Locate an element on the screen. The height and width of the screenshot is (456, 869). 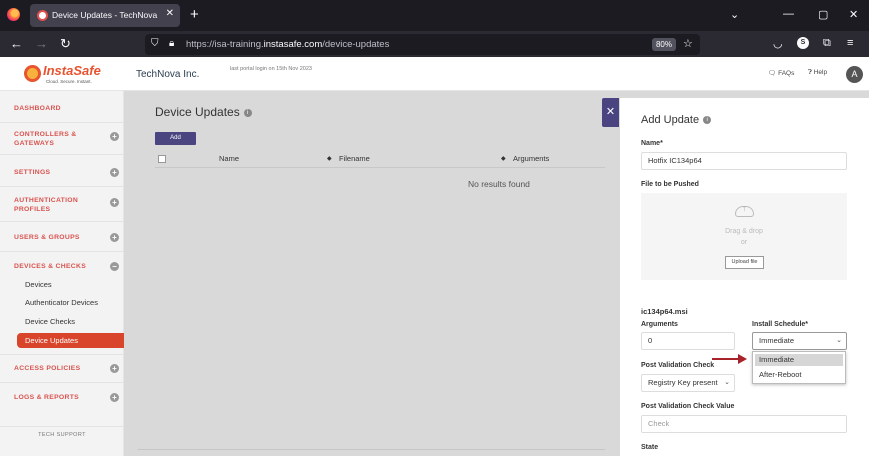
page-title-text: Device Updates is located at coordinates (197, 112).